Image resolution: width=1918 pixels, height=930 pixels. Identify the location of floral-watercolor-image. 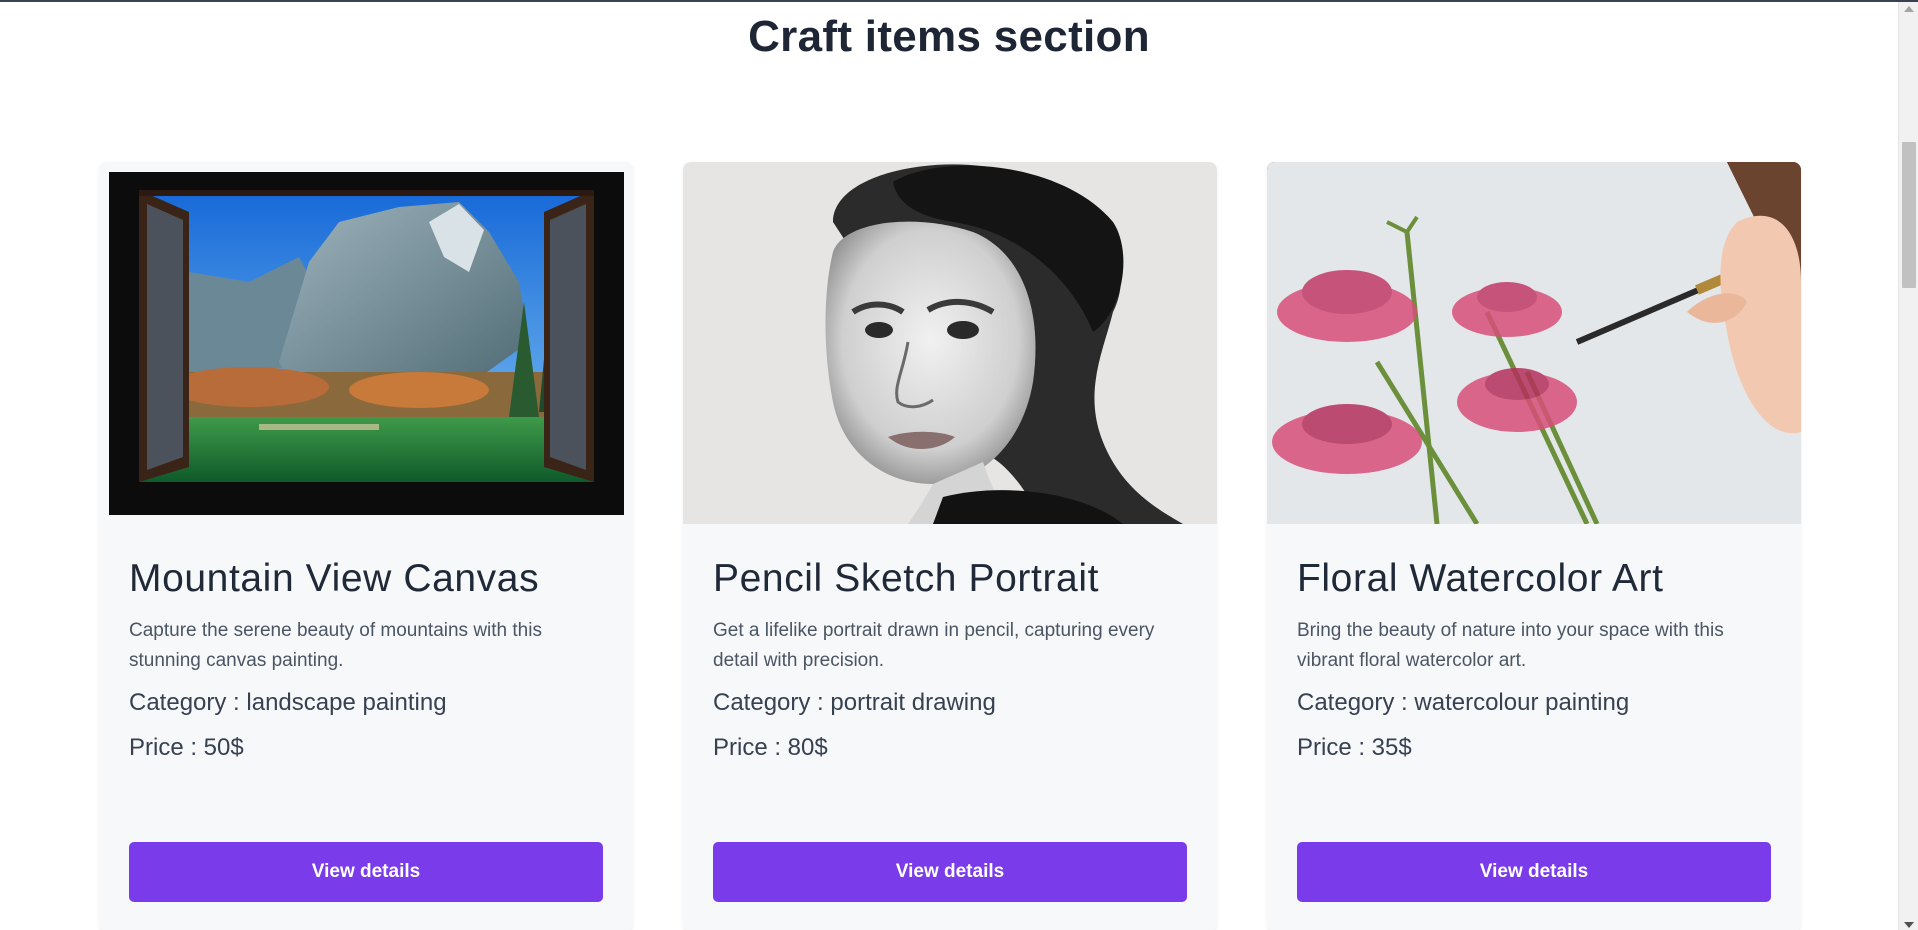
(1534, 343).